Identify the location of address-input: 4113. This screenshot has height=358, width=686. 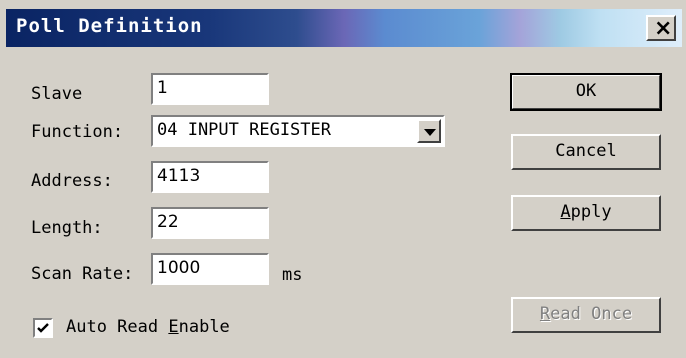
(210, 177).